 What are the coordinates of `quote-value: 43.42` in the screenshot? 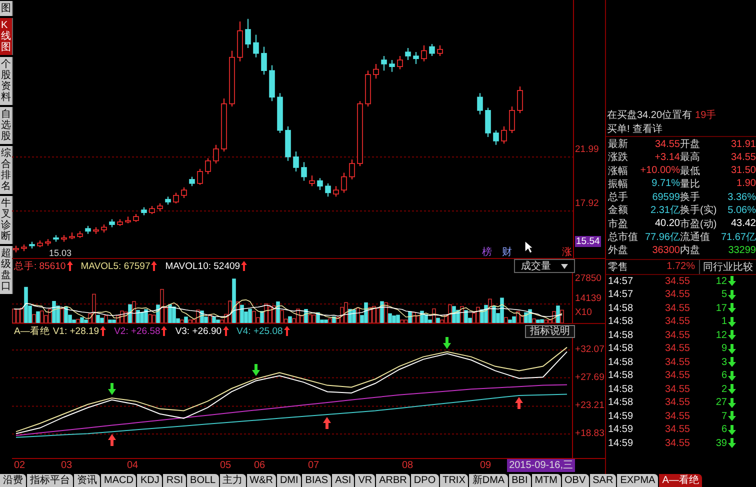 It's located at (743, 224).